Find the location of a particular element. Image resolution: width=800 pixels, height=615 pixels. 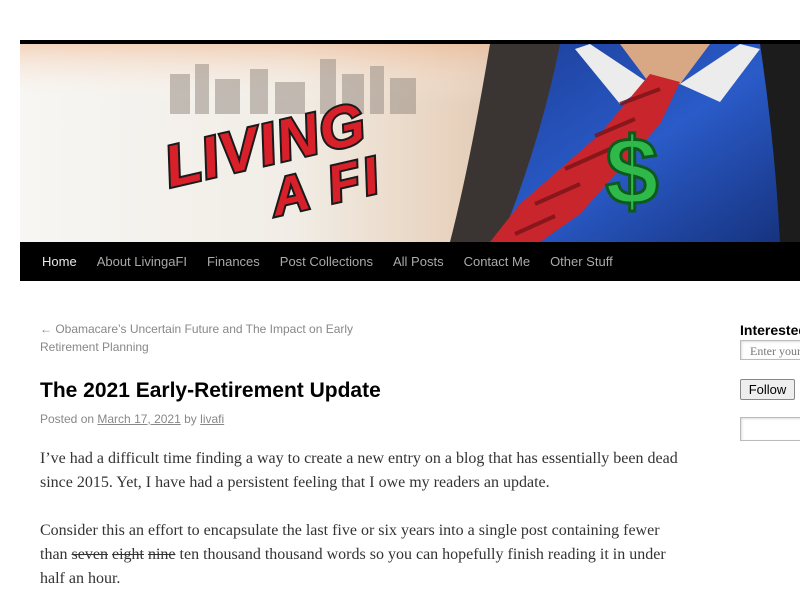

nav-item-post-collections: Post Collections is located at coordinates (326, 261).